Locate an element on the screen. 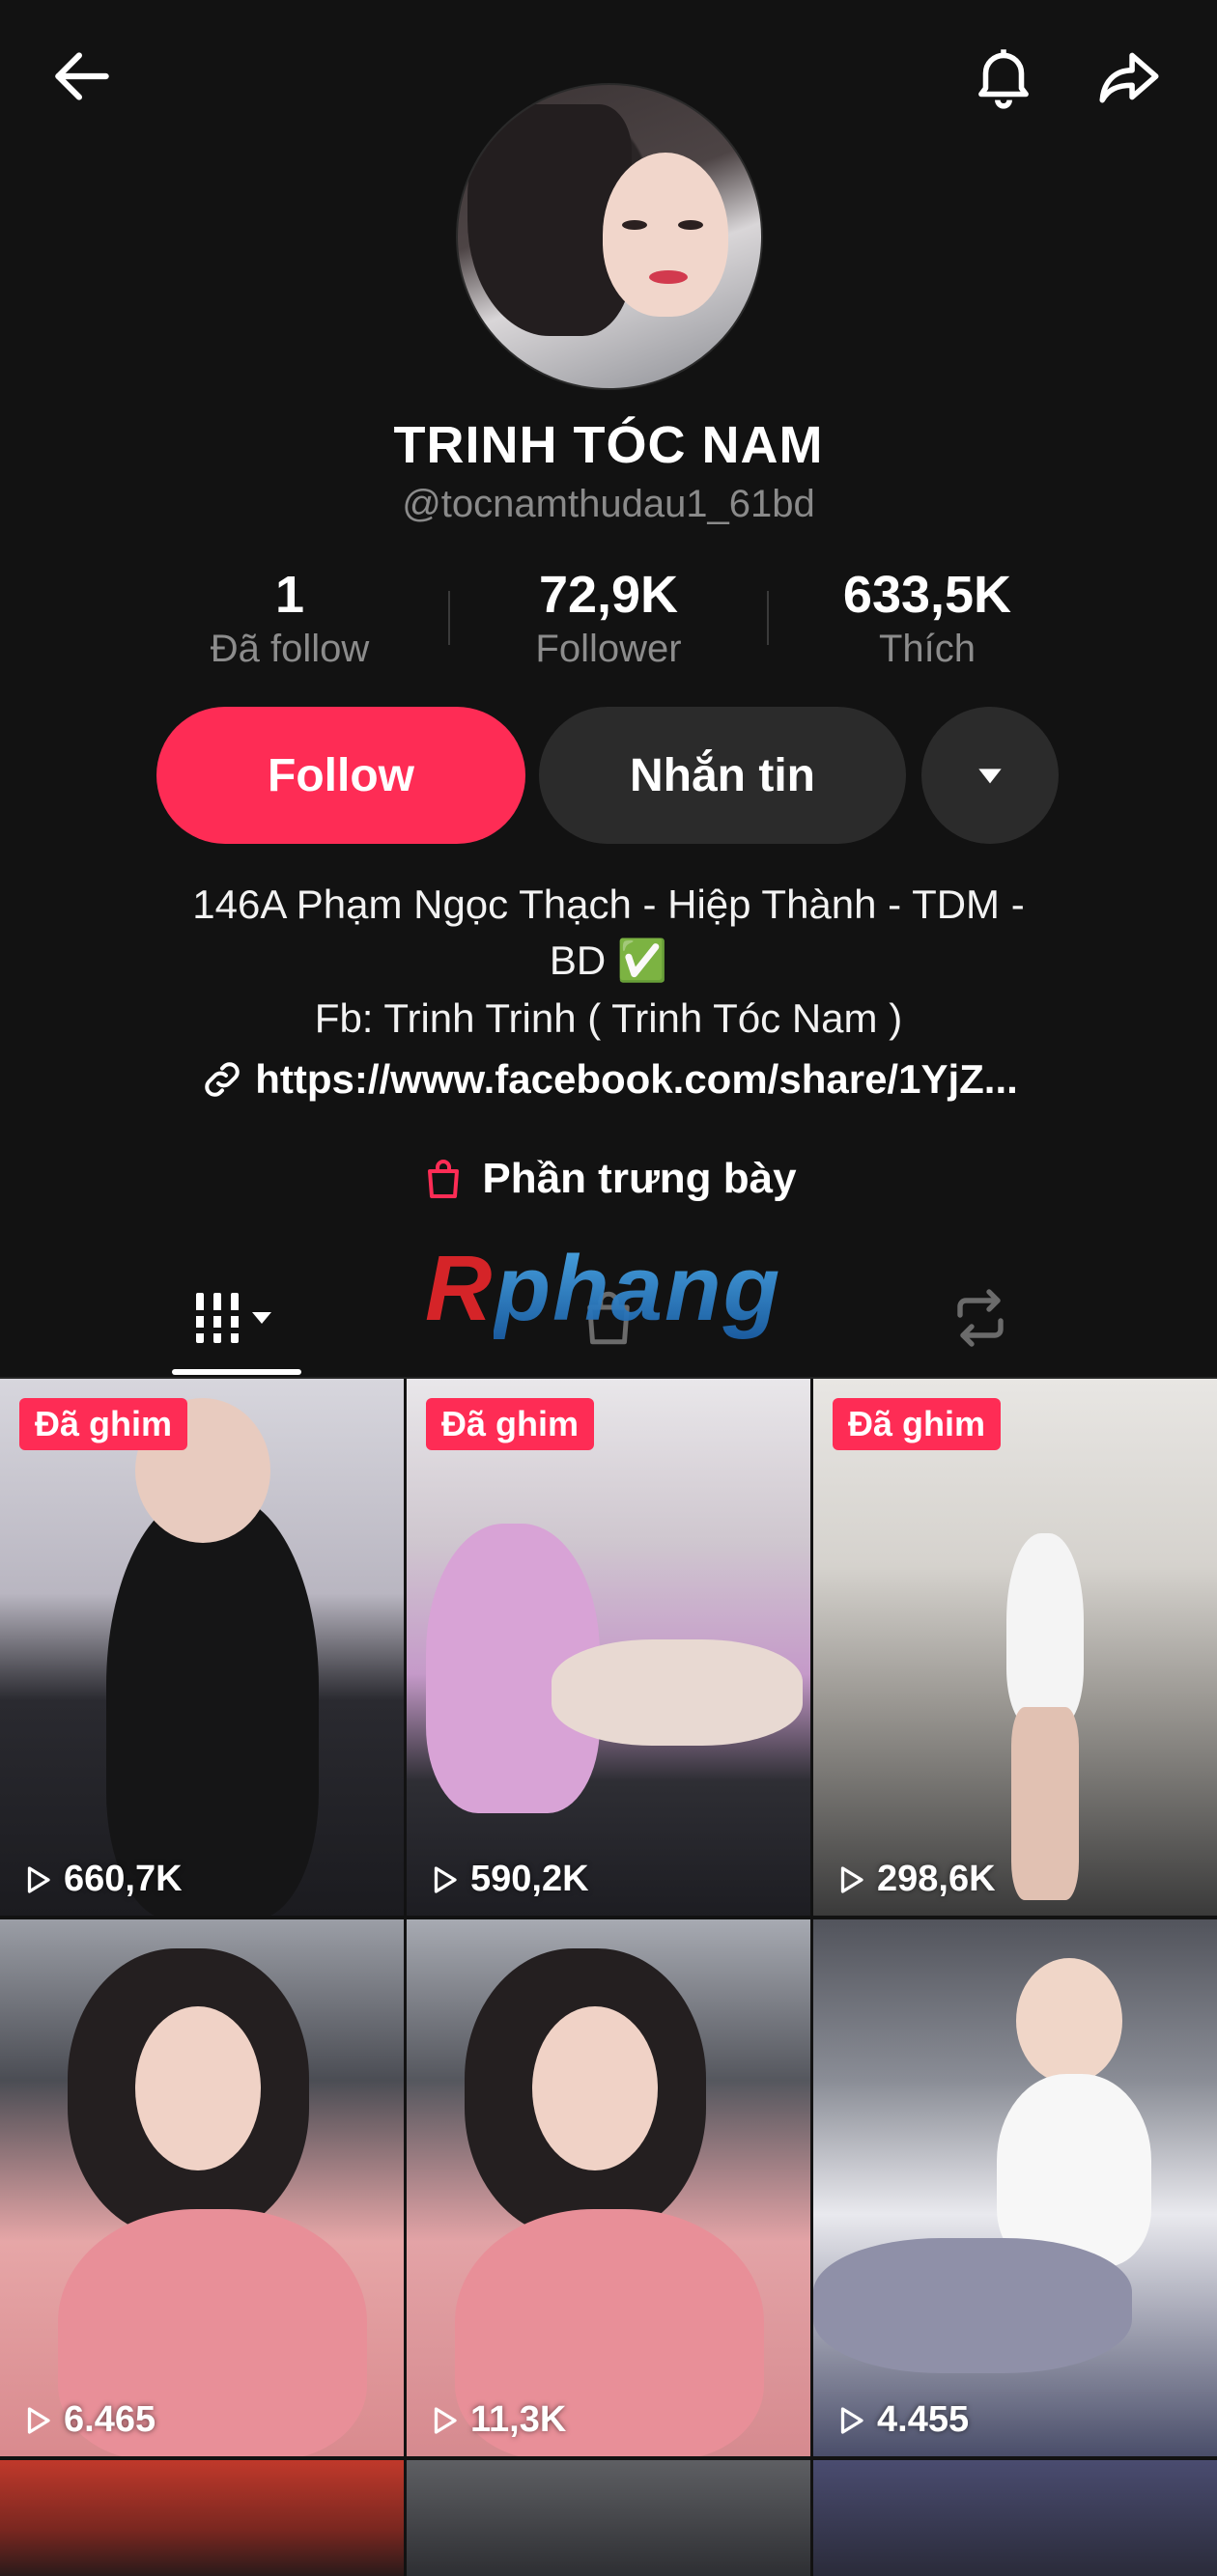 The image size is (1217, 2576). tab-reposts is located at coordinates (980, 1318).